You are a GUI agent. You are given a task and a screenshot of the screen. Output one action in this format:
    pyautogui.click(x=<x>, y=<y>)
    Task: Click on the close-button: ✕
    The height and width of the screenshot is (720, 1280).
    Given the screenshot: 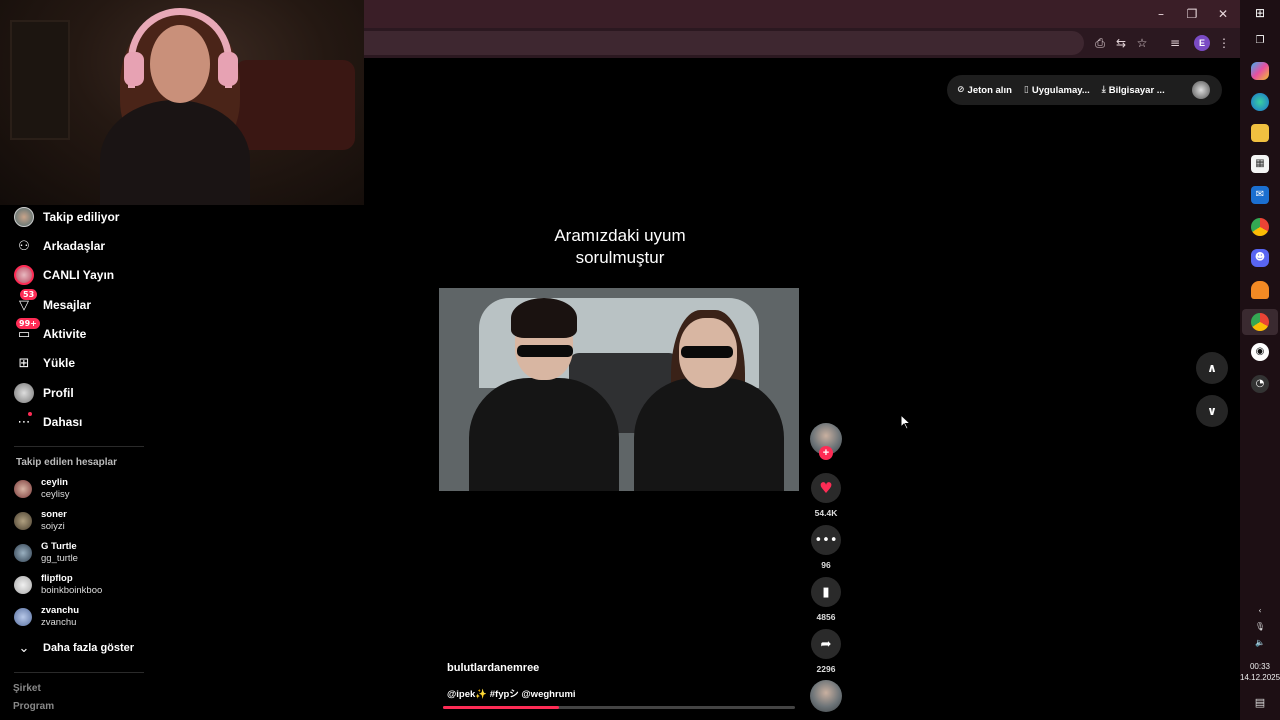 What is the action you would take?
    pyautogui.click(x=1223, y=14)
    